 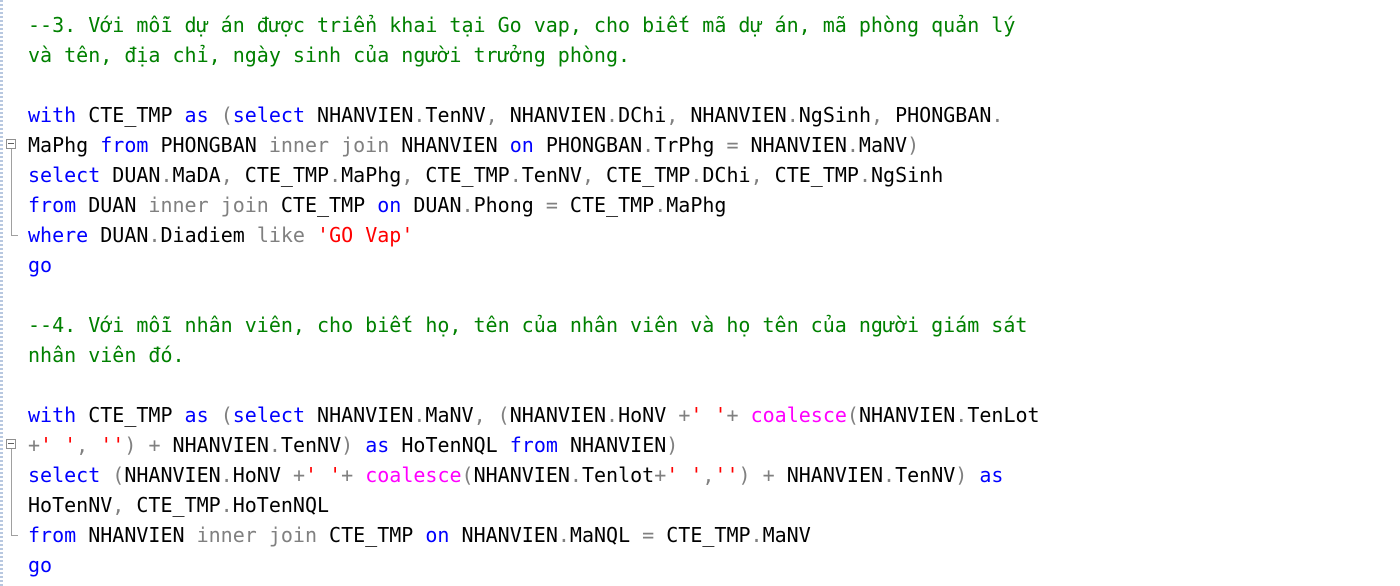 I want to click on code-token: from, so click(x=533, y=445).